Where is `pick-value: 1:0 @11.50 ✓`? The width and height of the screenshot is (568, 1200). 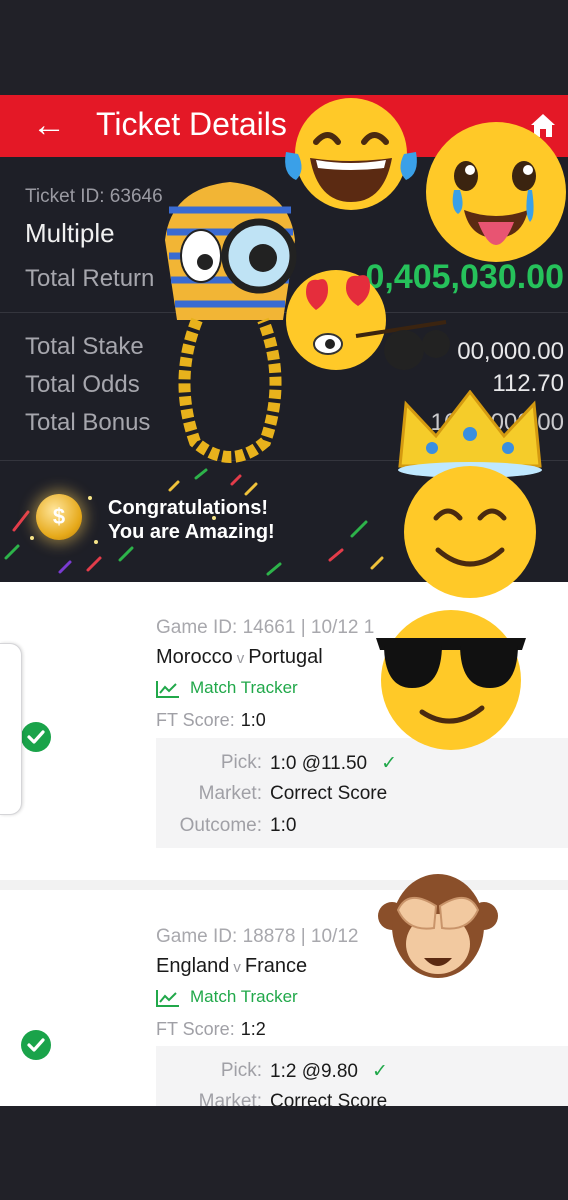
pick-value: 1:0 @11.50 ✓ is located at coordinates (334, 763).